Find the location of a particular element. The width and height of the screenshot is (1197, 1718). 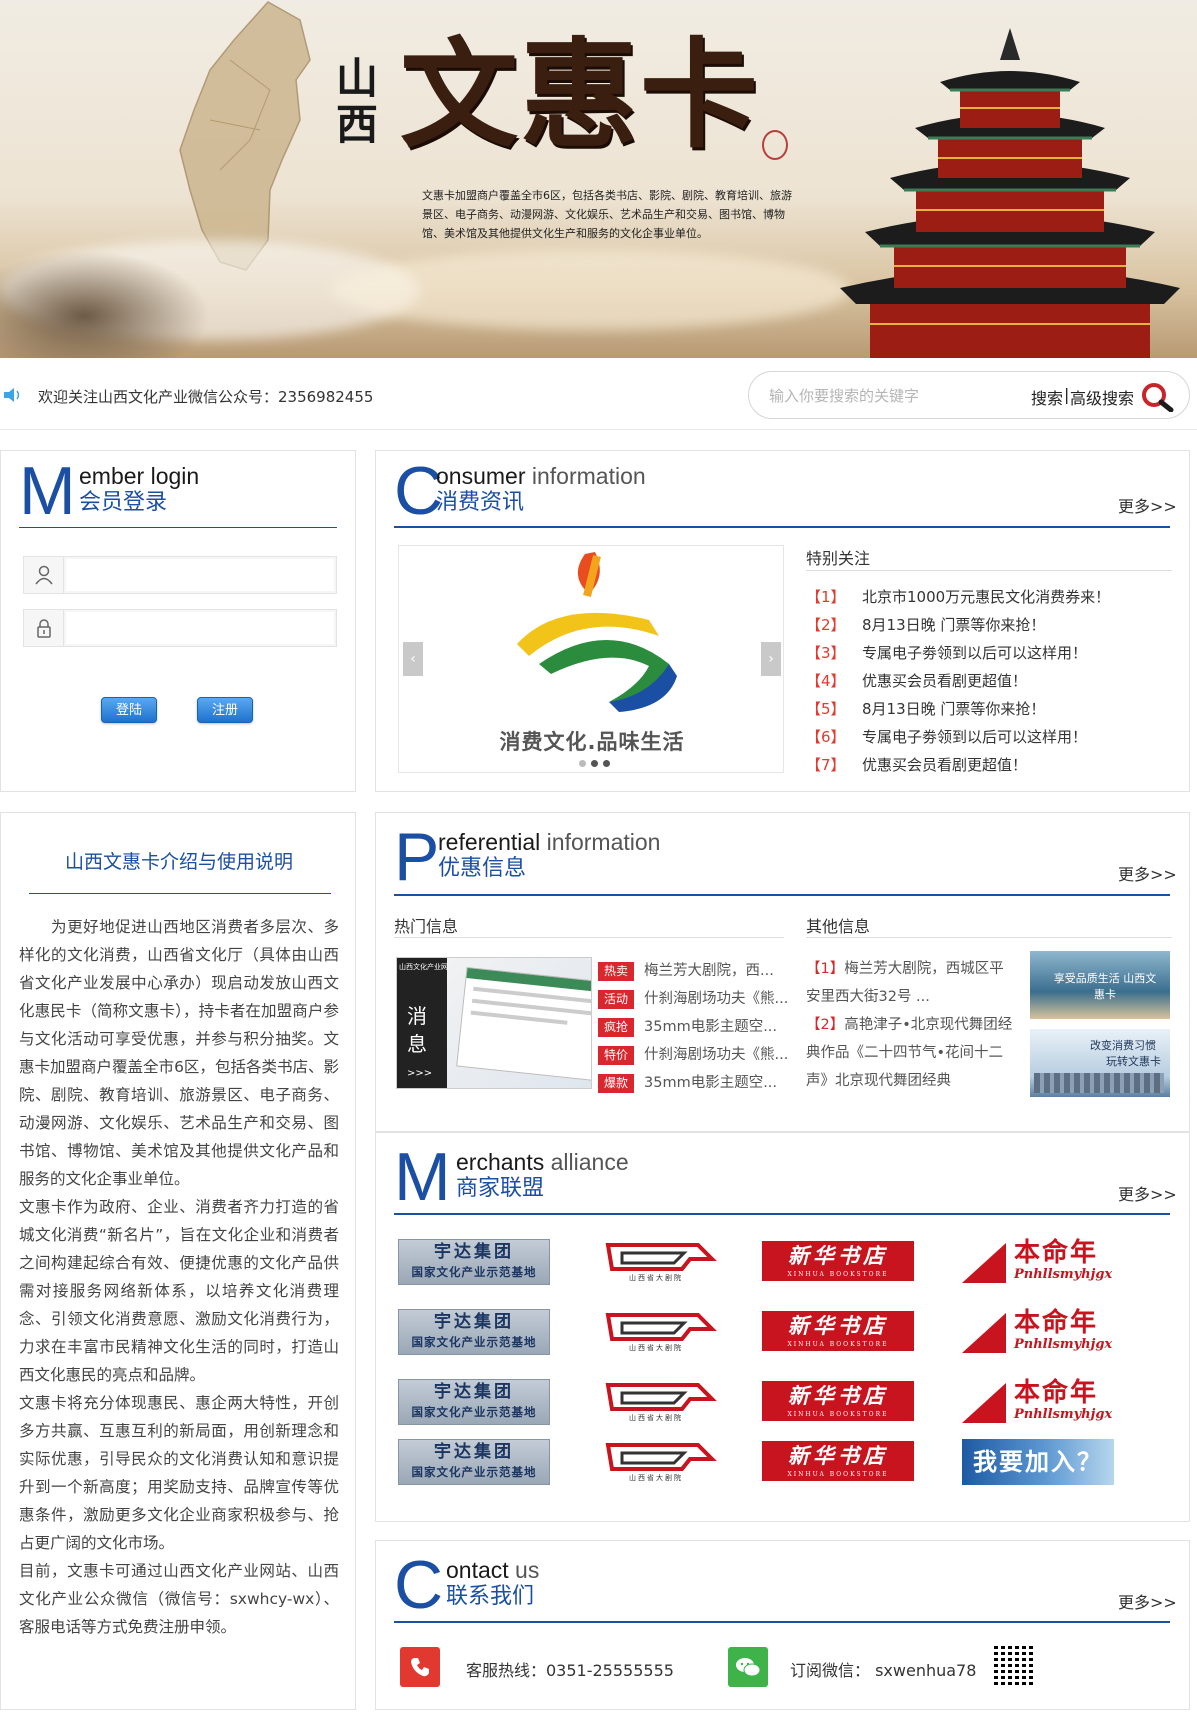

qr-code is located at coordinates (1015, 1664).